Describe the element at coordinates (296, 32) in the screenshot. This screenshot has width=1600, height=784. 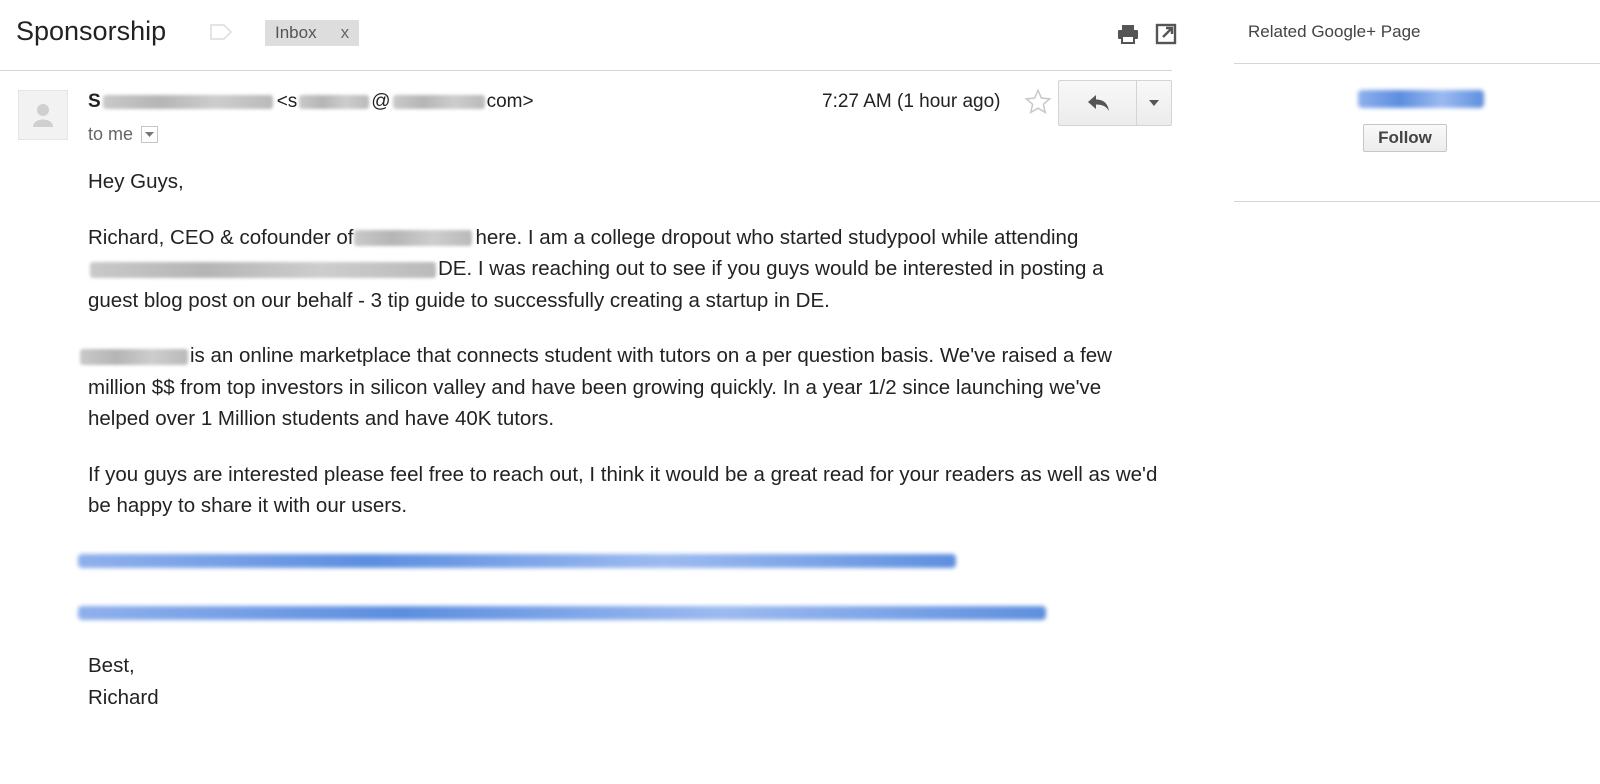
I see `inbox-label-text: Inbox` at that location.